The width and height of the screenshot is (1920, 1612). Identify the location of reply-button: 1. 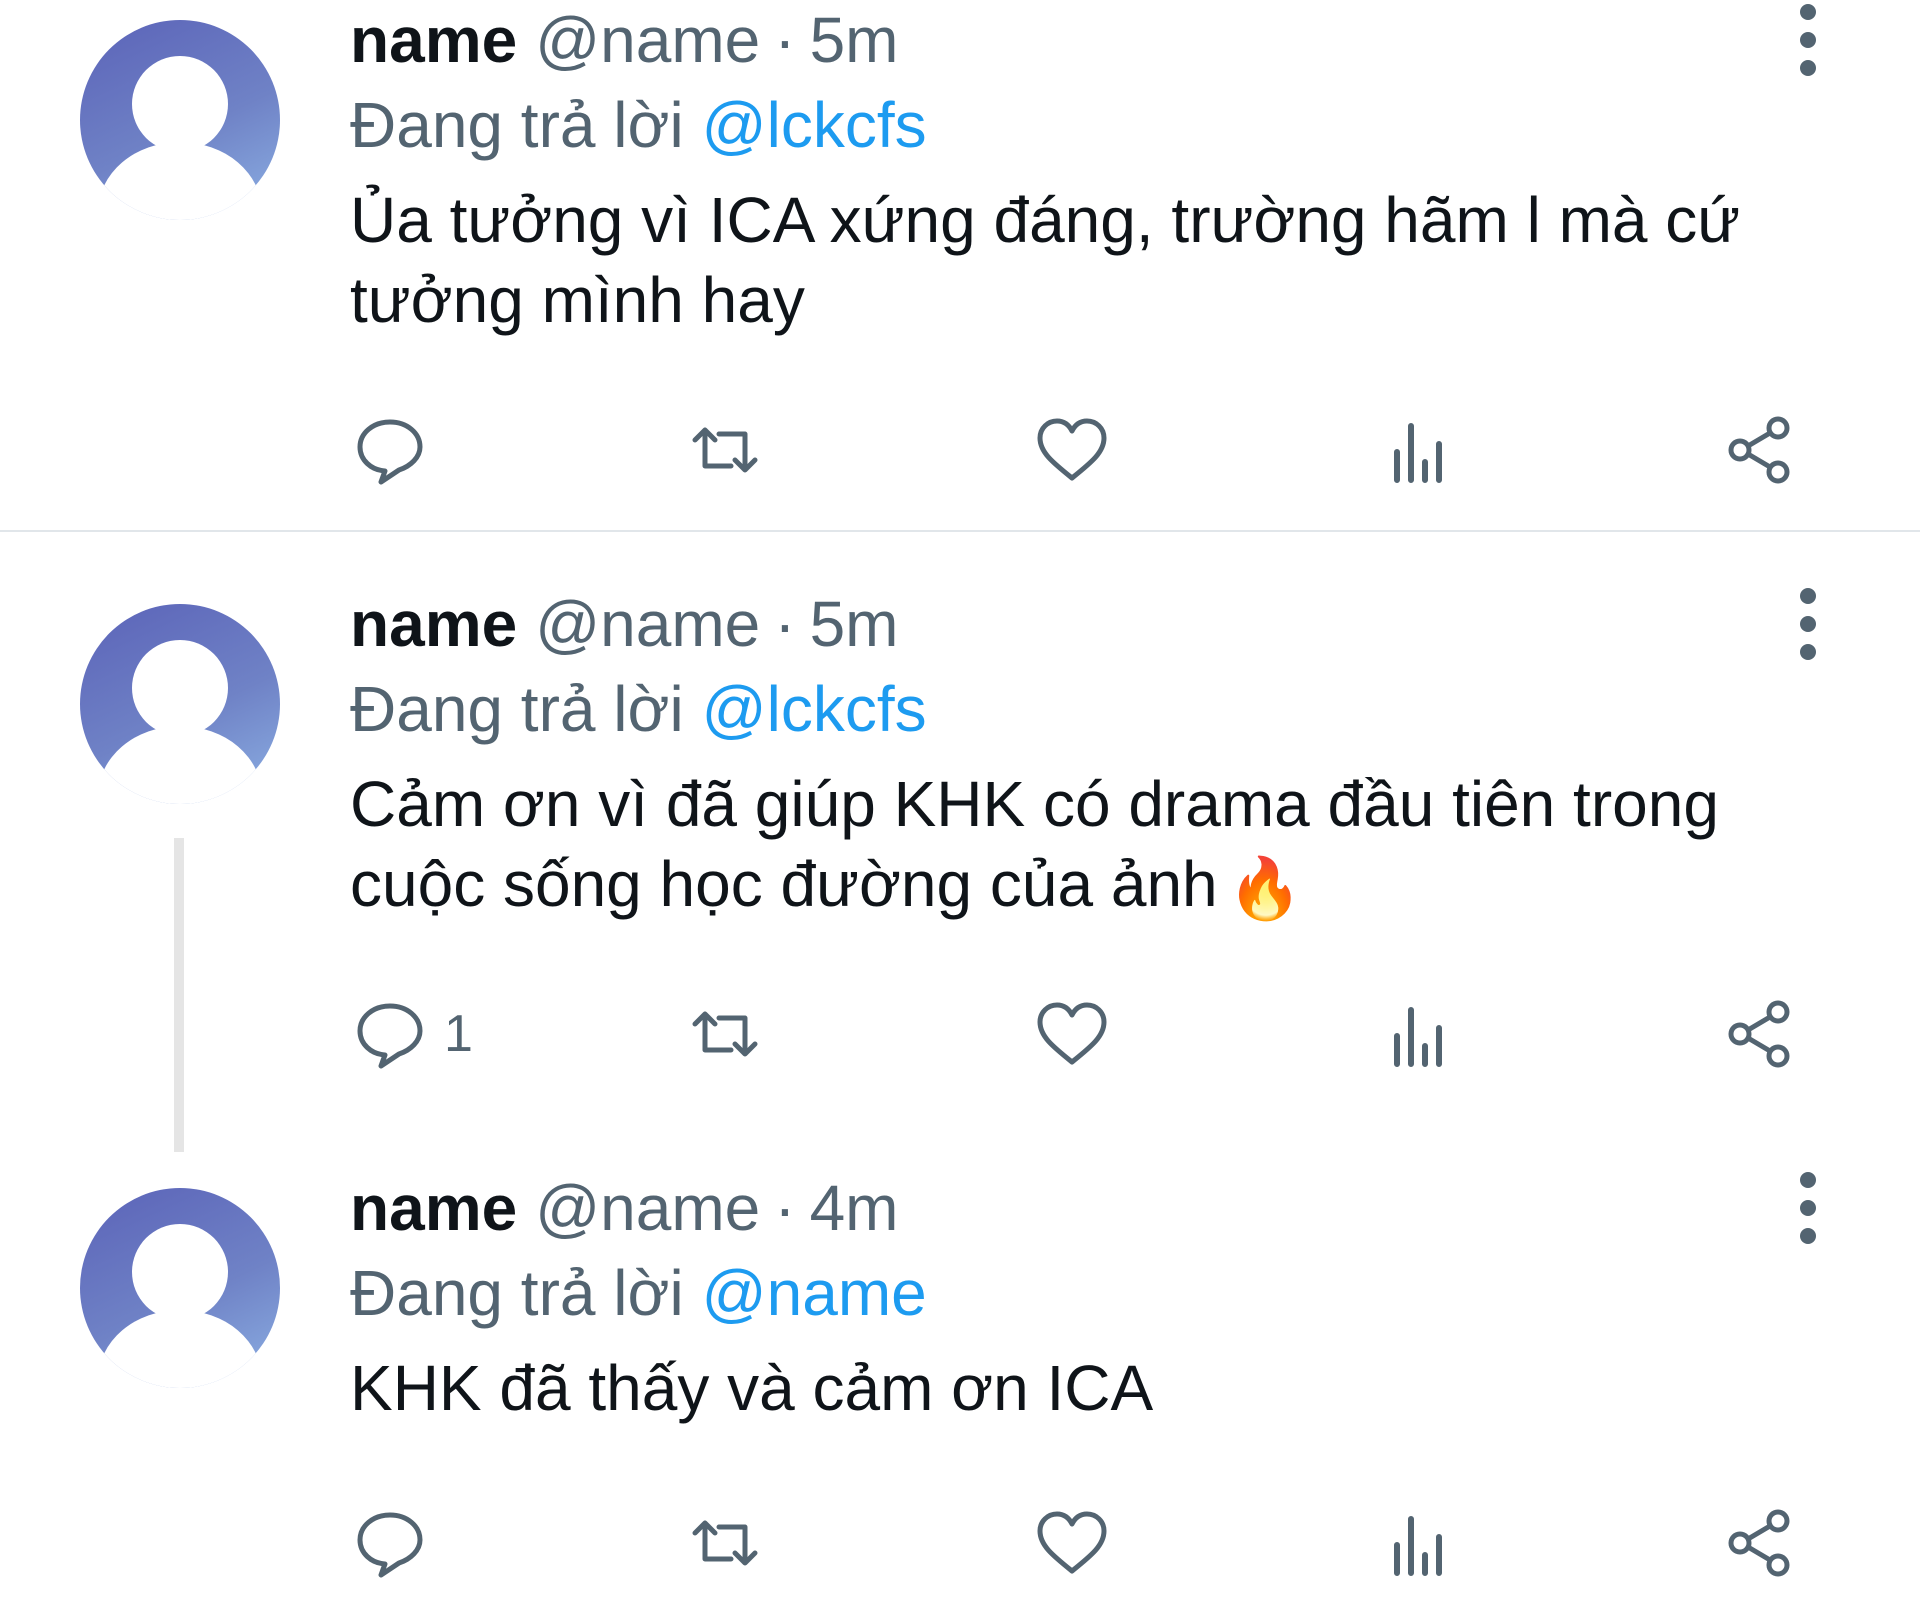
(411, 1034).